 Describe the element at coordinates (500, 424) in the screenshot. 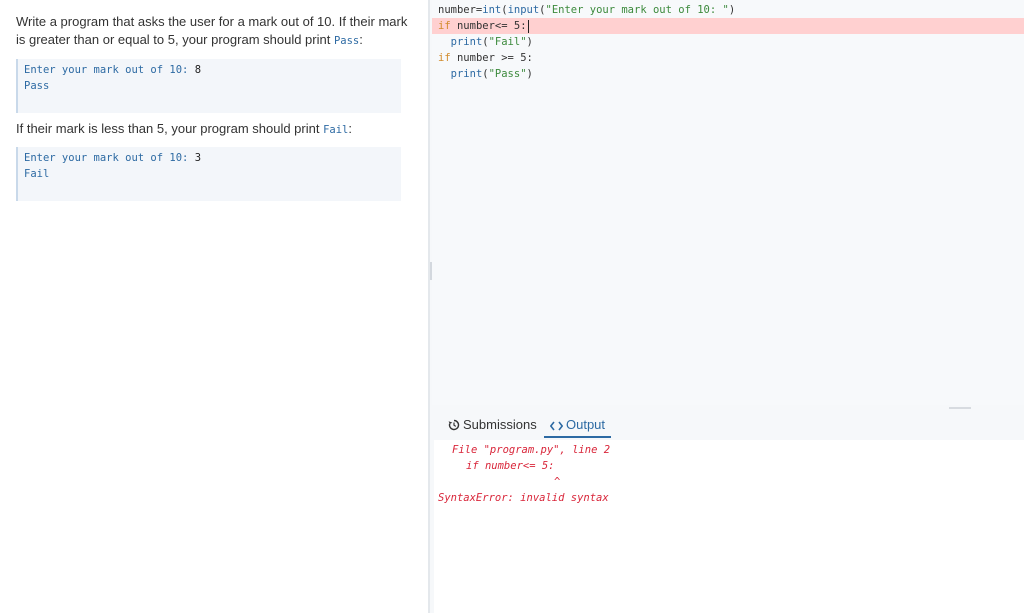

I see `tab-submissions-label: Submissions` at that location.